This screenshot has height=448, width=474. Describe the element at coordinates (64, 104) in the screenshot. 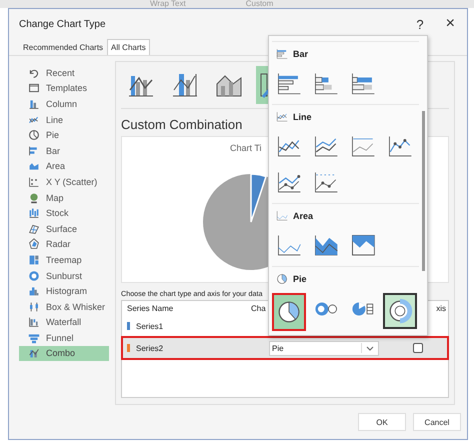

I see `sidebar-item: Column` at that location.